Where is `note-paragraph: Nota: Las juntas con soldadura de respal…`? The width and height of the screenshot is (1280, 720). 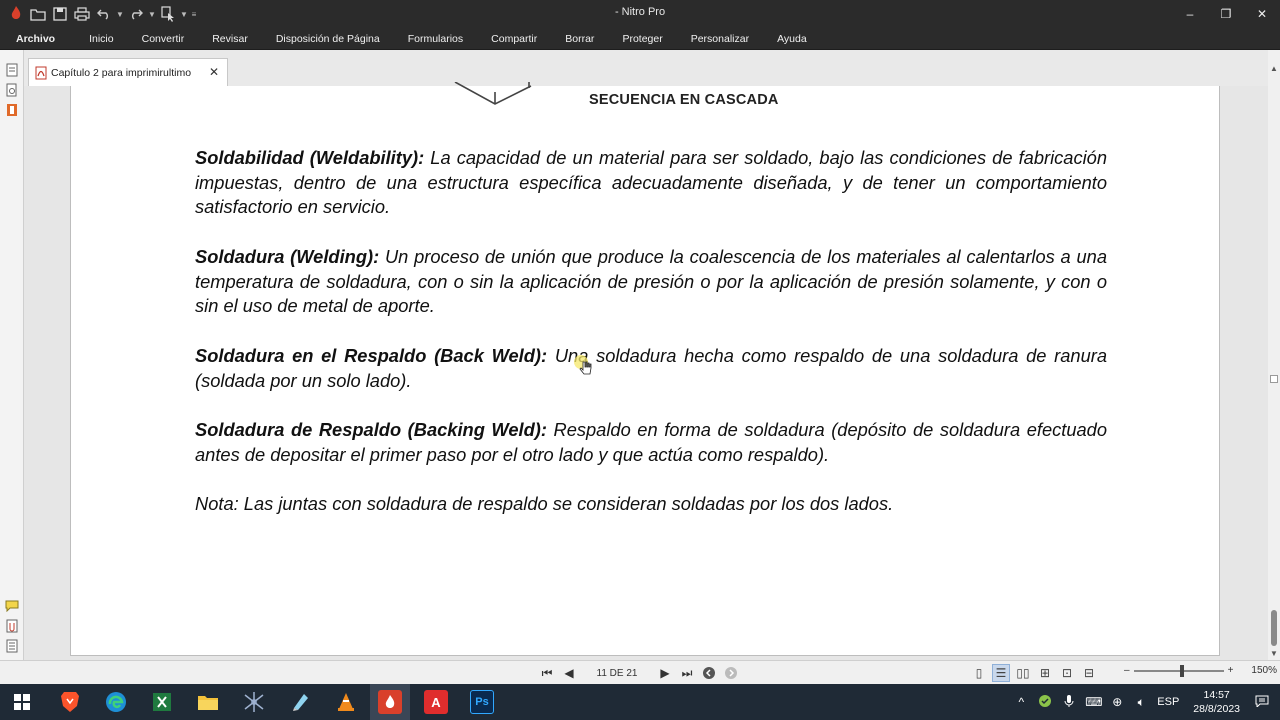 note-paragraph: Nota: Las juntas con soldadura de respal… is located at coordinates (651, 504).